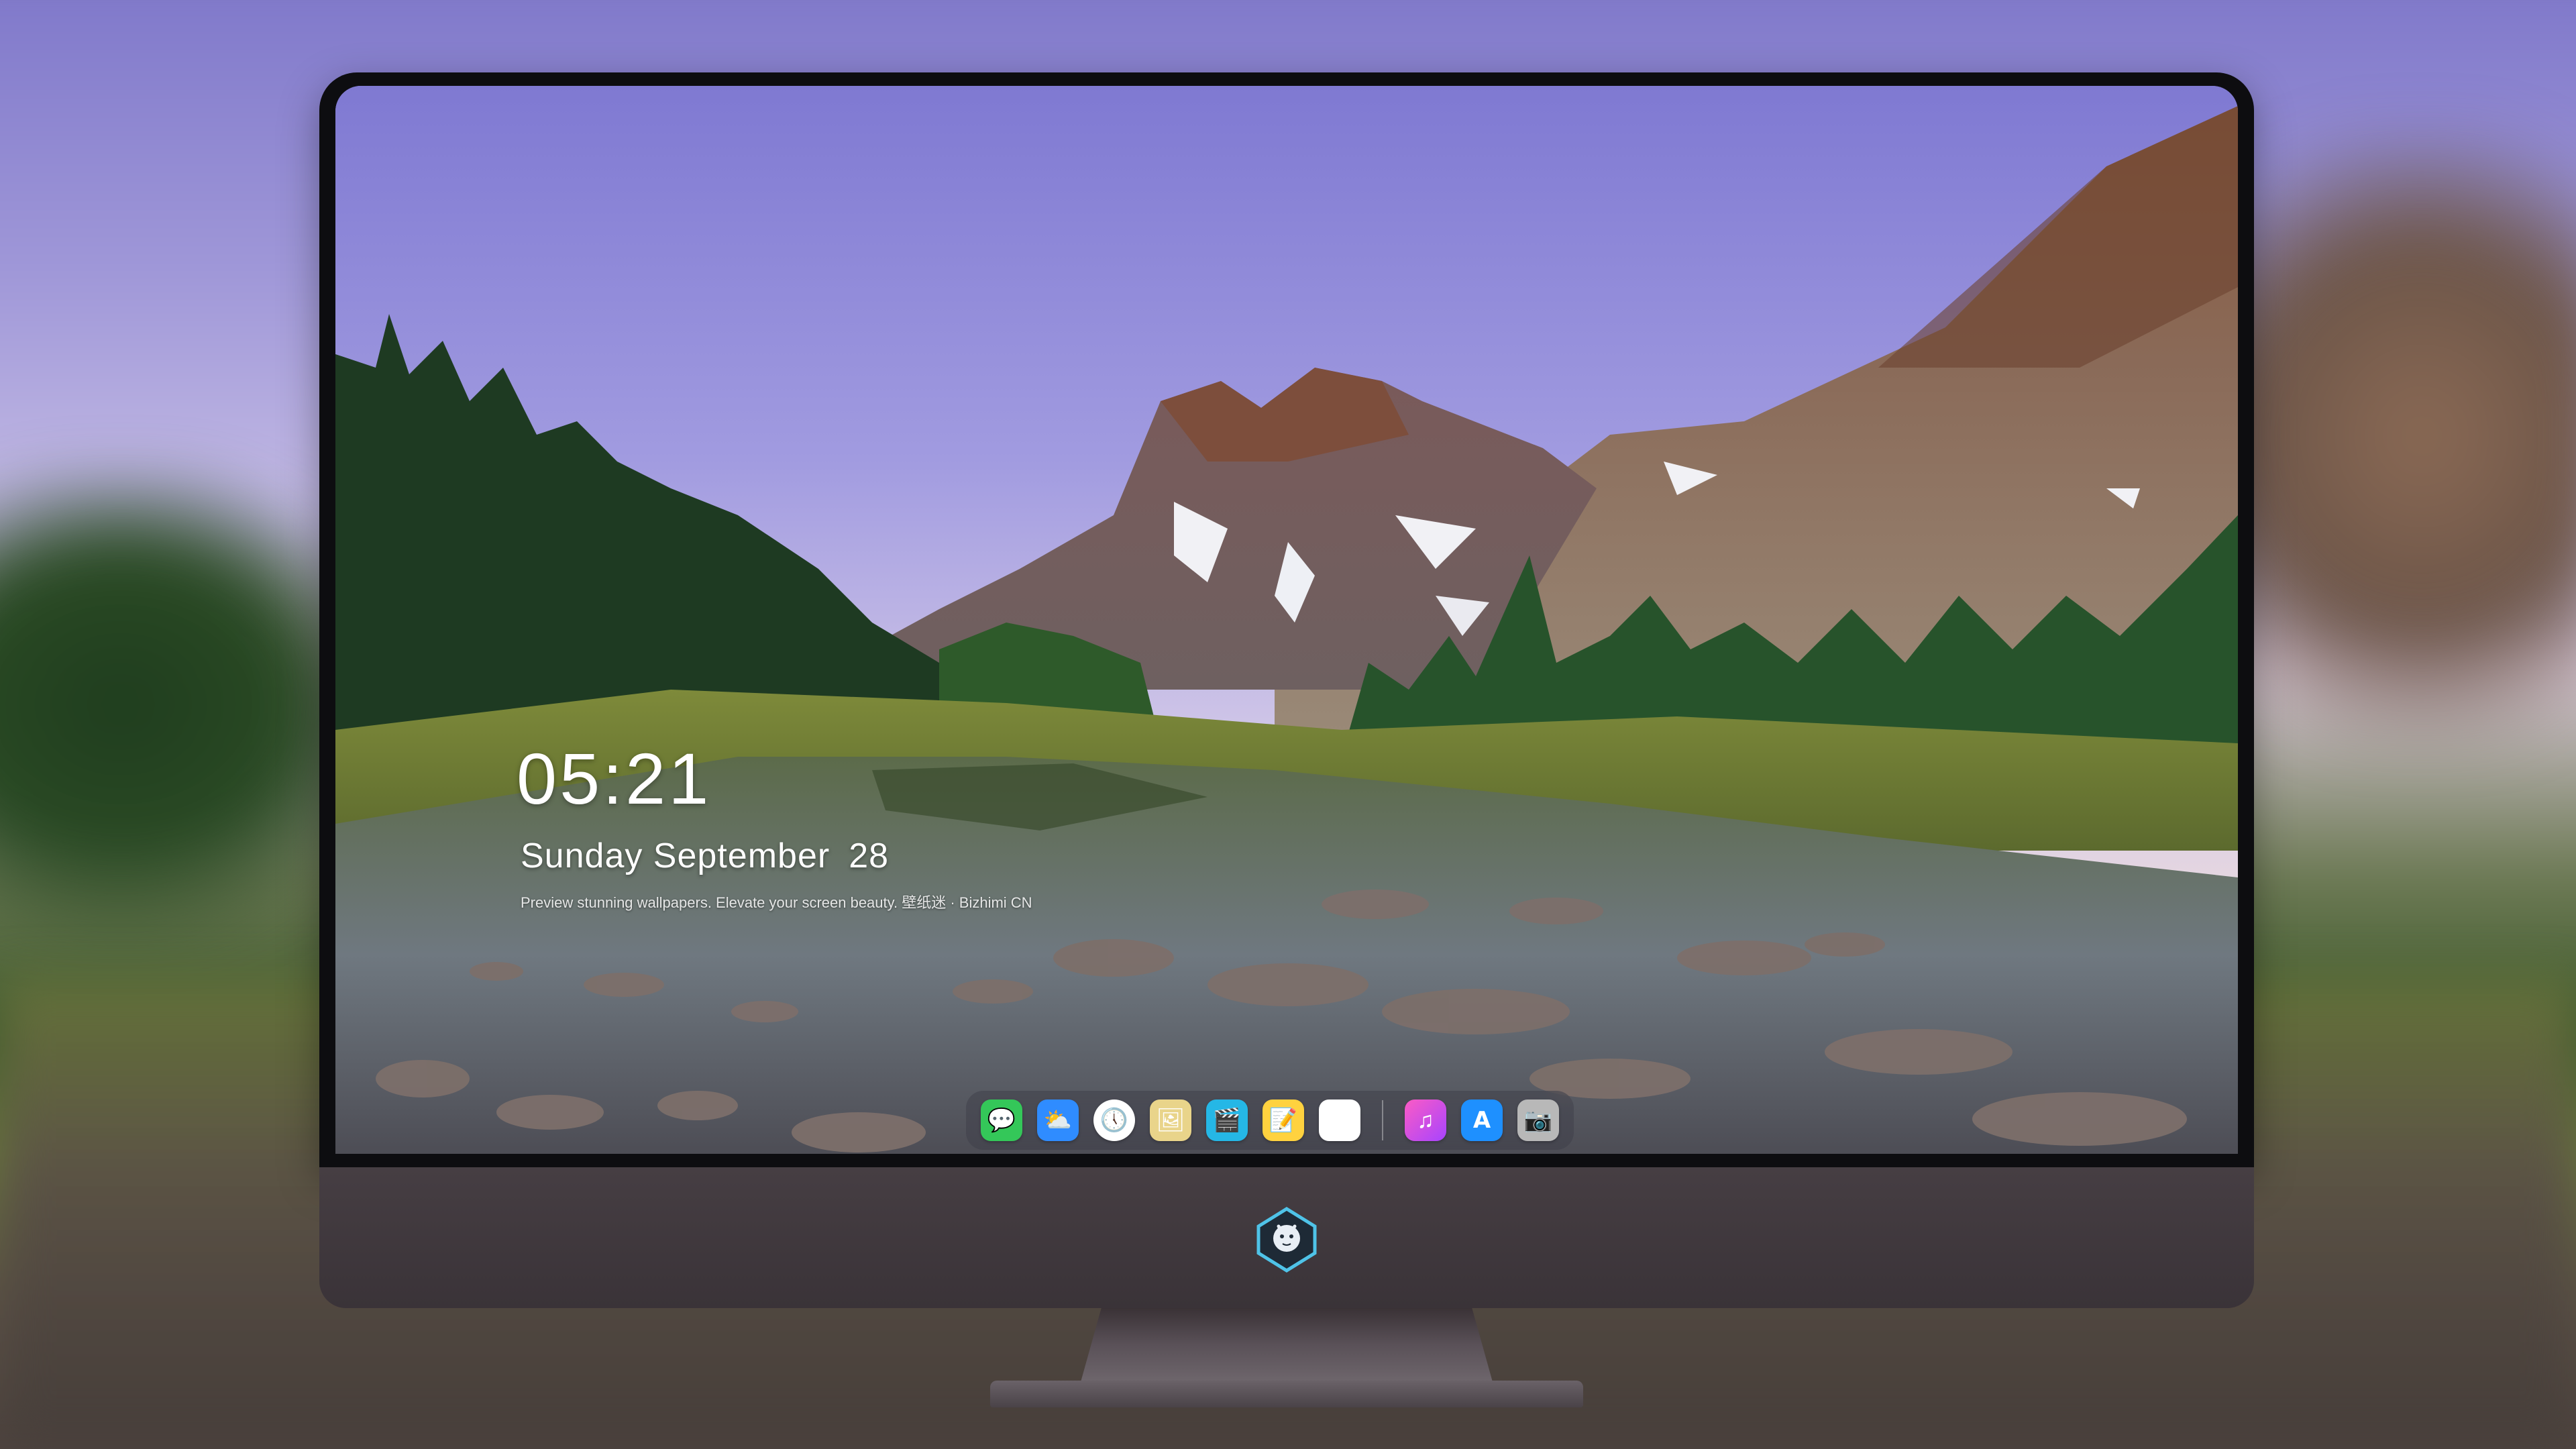  I want to click on lockscreen-day: 28, so click(869, 856).